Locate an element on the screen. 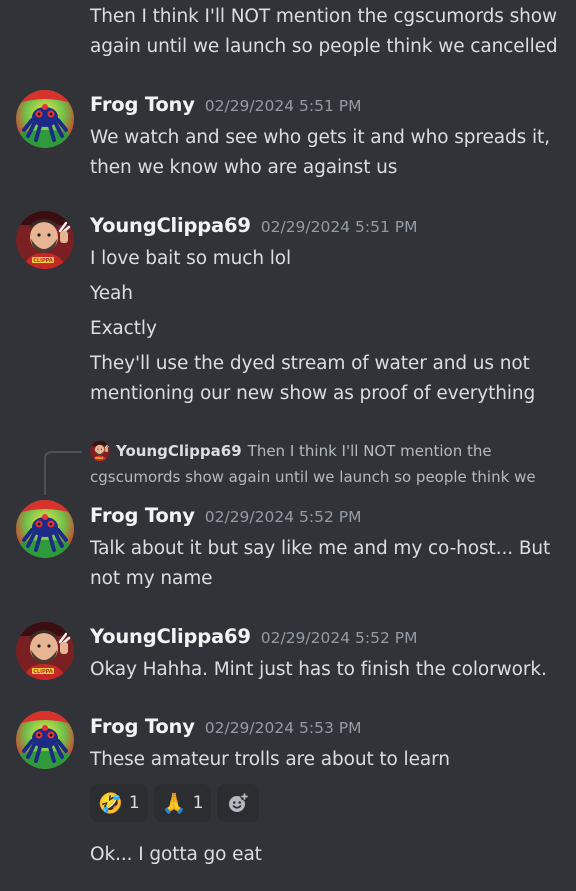 The width and height of the screenshot is (576, 891). pray-emoji-icon: 🙏 is located at coordinates (174, 803).